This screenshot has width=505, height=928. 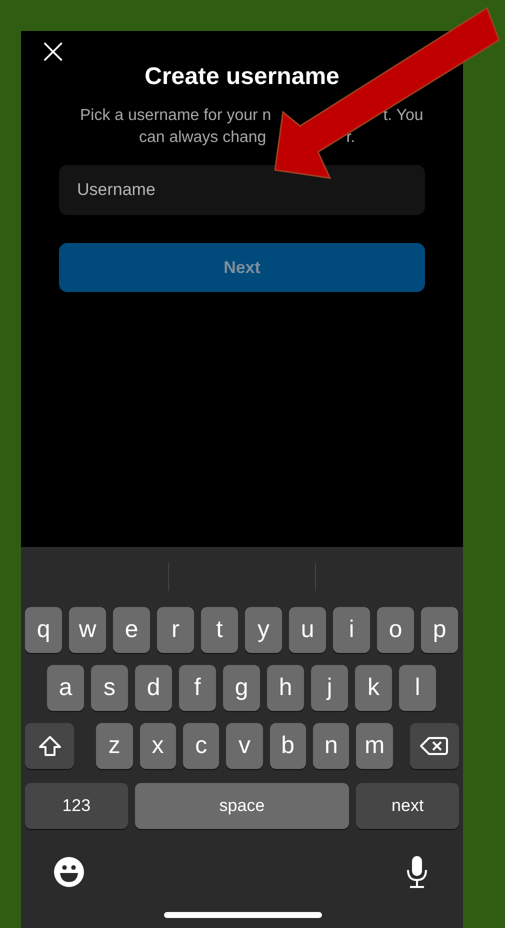 I want to click on keyboard-key: b, so click(x=288, y=746).